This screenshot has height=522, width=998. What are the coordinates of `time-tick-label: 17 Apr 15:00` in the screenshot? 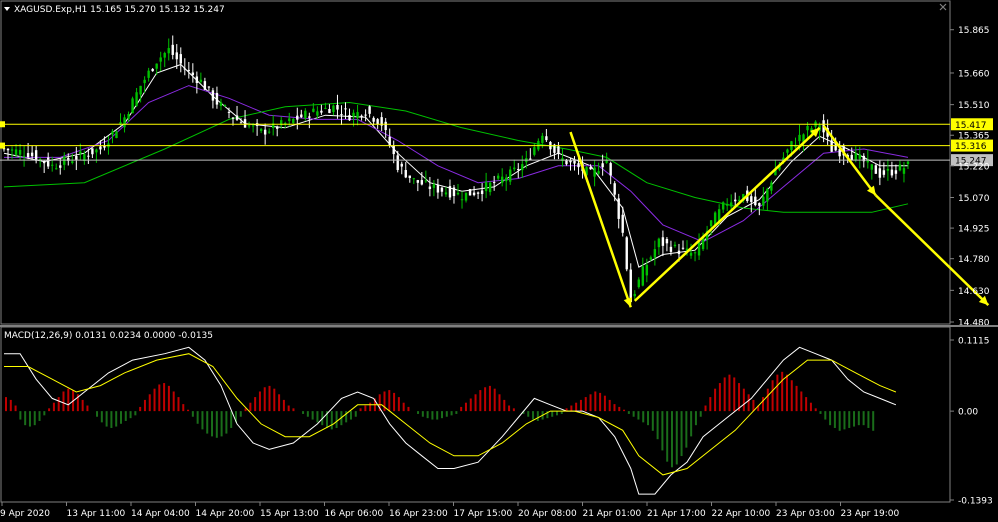 It's located at (483, 514).